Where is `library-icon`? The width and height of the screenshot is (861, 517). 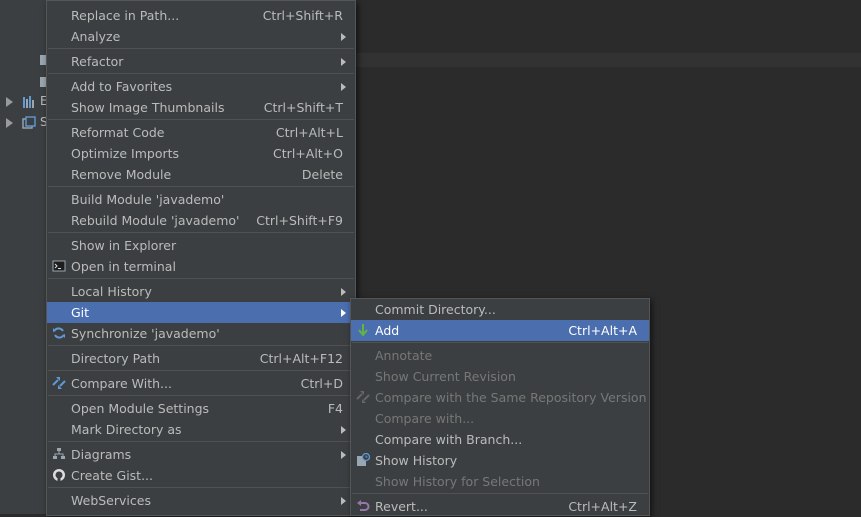
library-icon is located at coordinates (28, 102).